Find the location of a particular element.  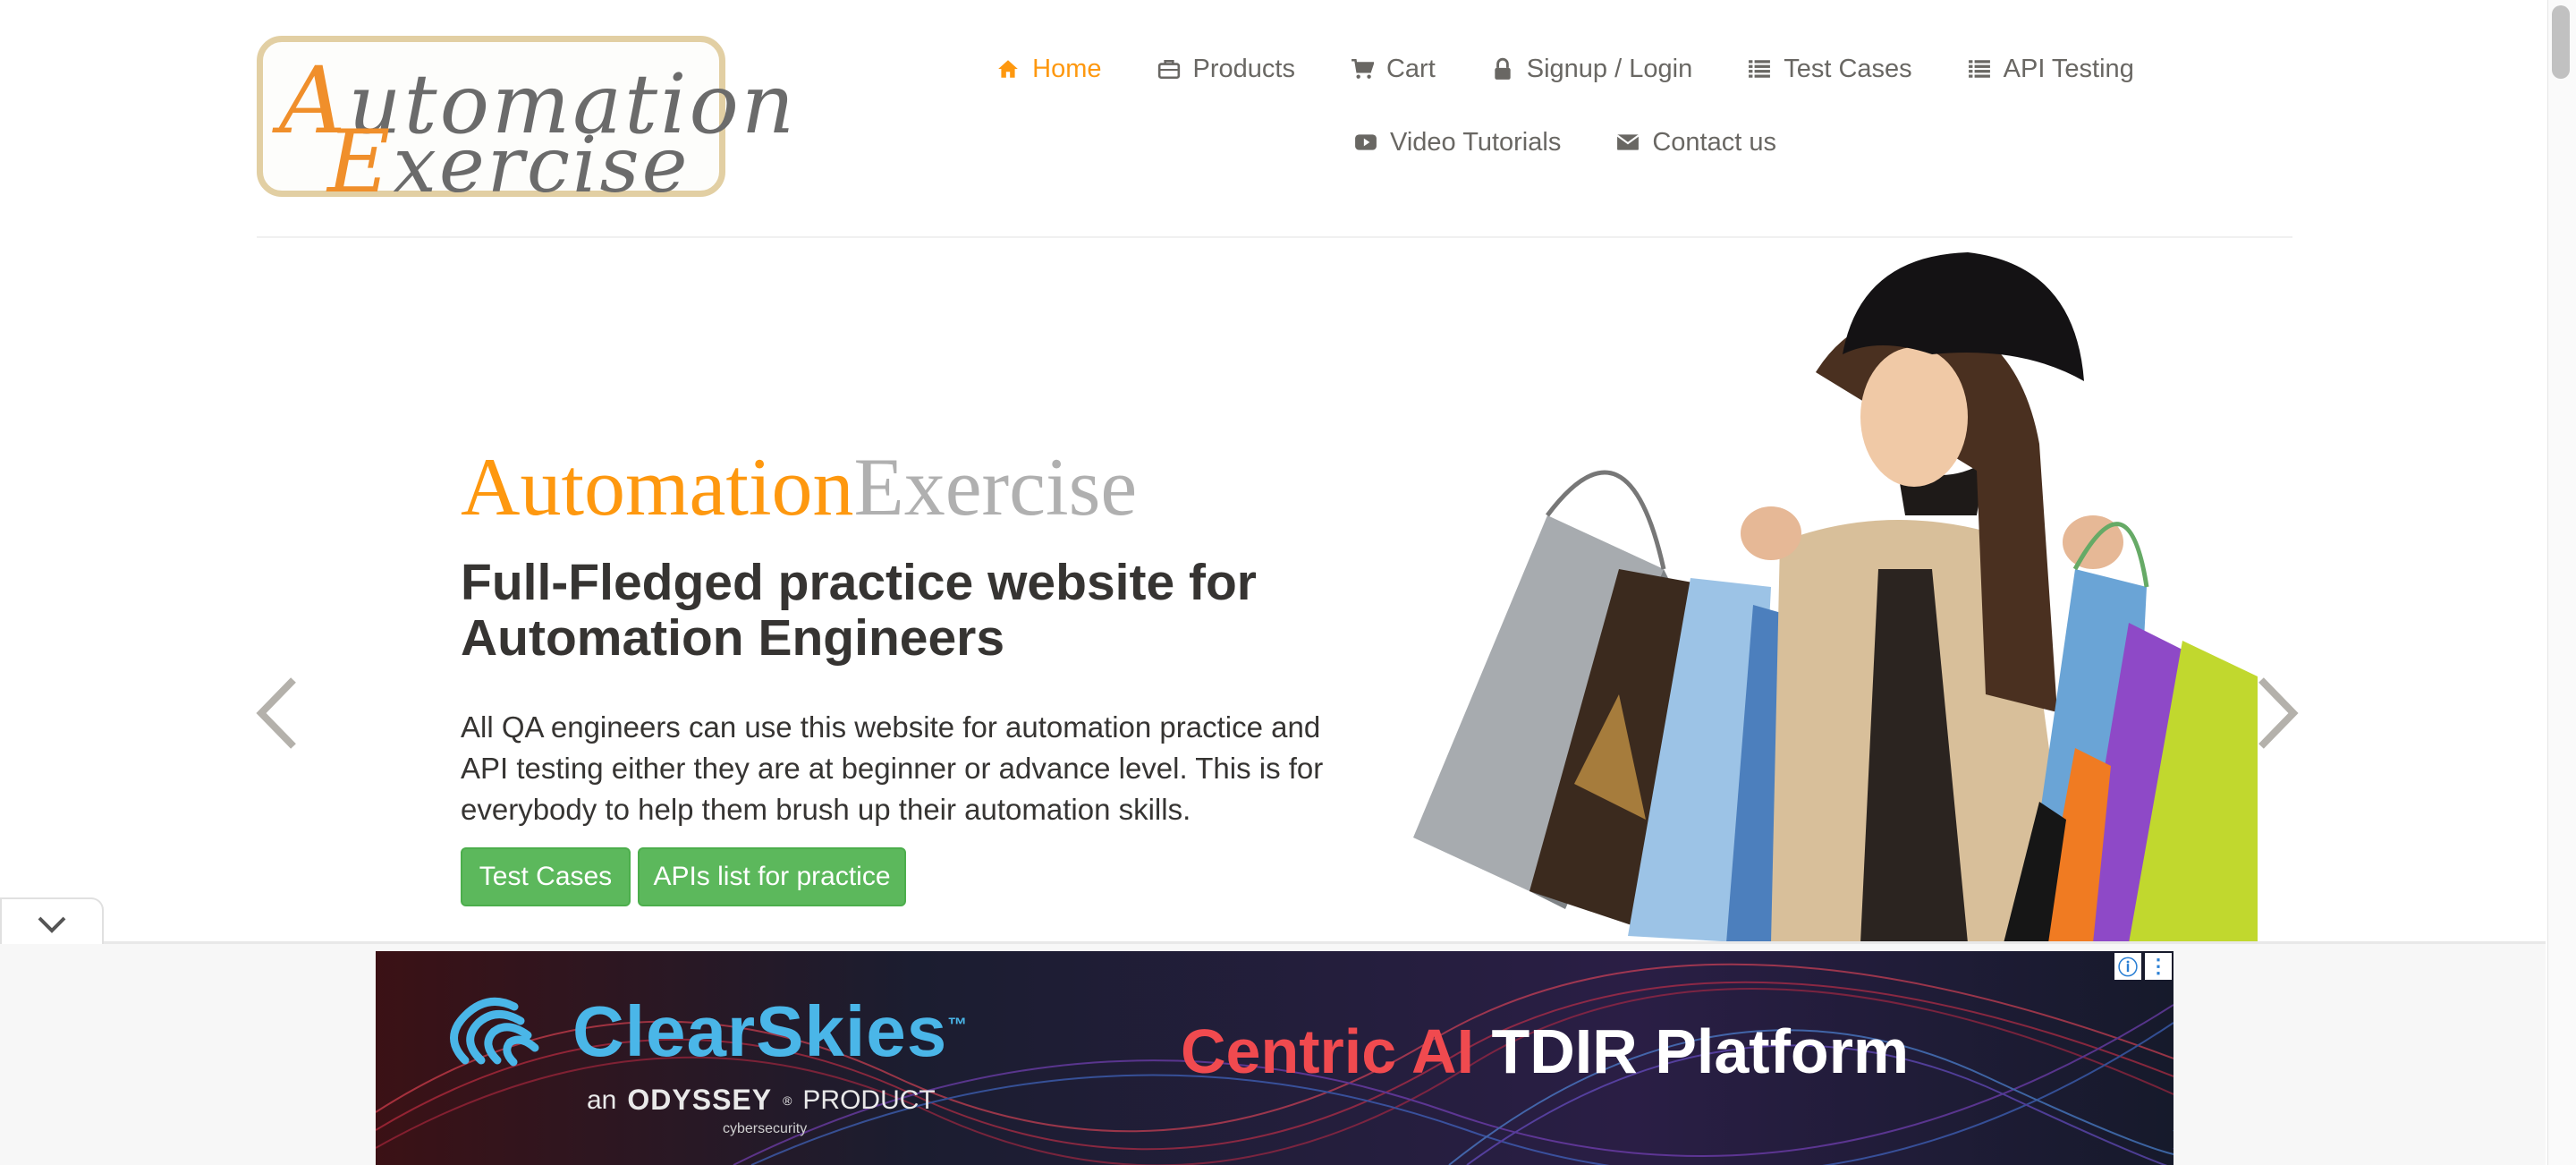

nav-test-cases-label: Test Cases is located at coordinates (1848, 68).